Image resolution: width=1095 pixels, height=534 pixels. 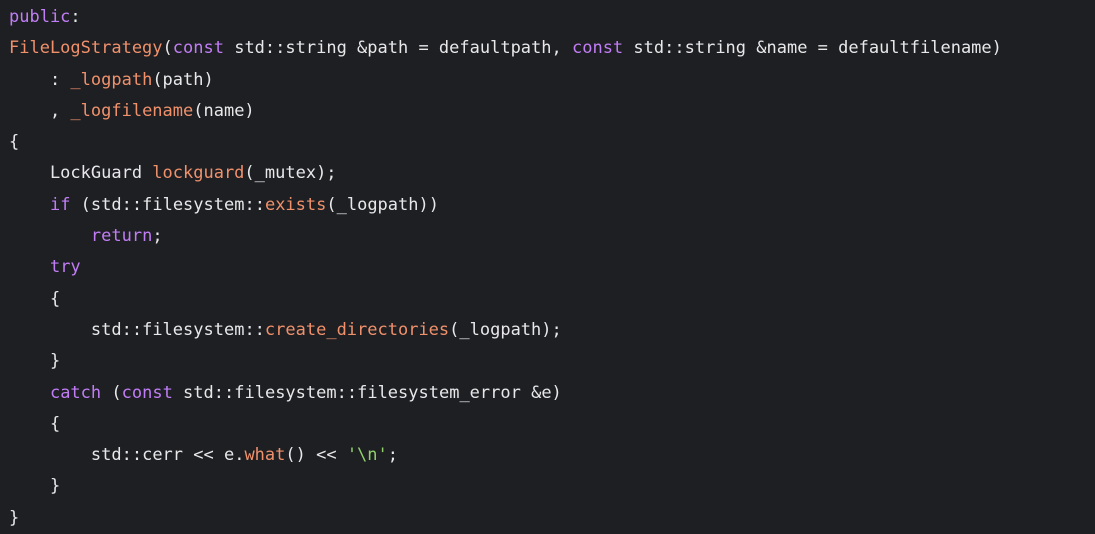 I want to click on code-line: , _logfilename(name), so click(x=505, y=111).